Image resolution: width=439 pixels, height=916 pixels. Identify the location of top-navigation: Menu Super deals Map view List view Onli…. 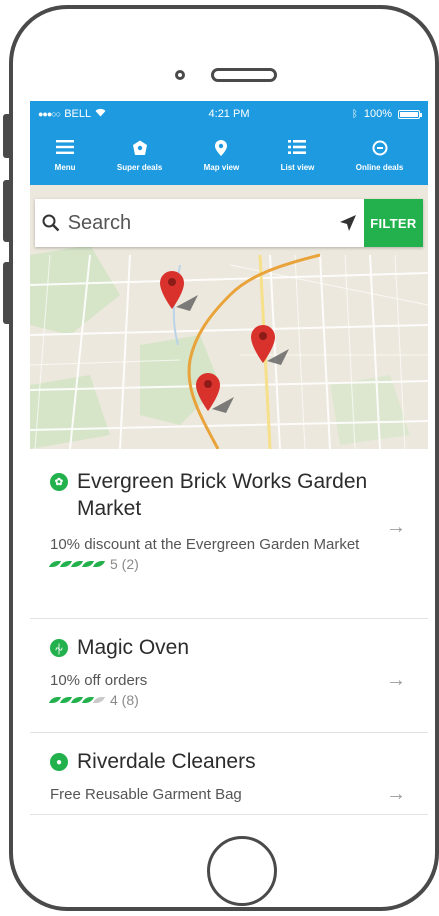
(229, 156).